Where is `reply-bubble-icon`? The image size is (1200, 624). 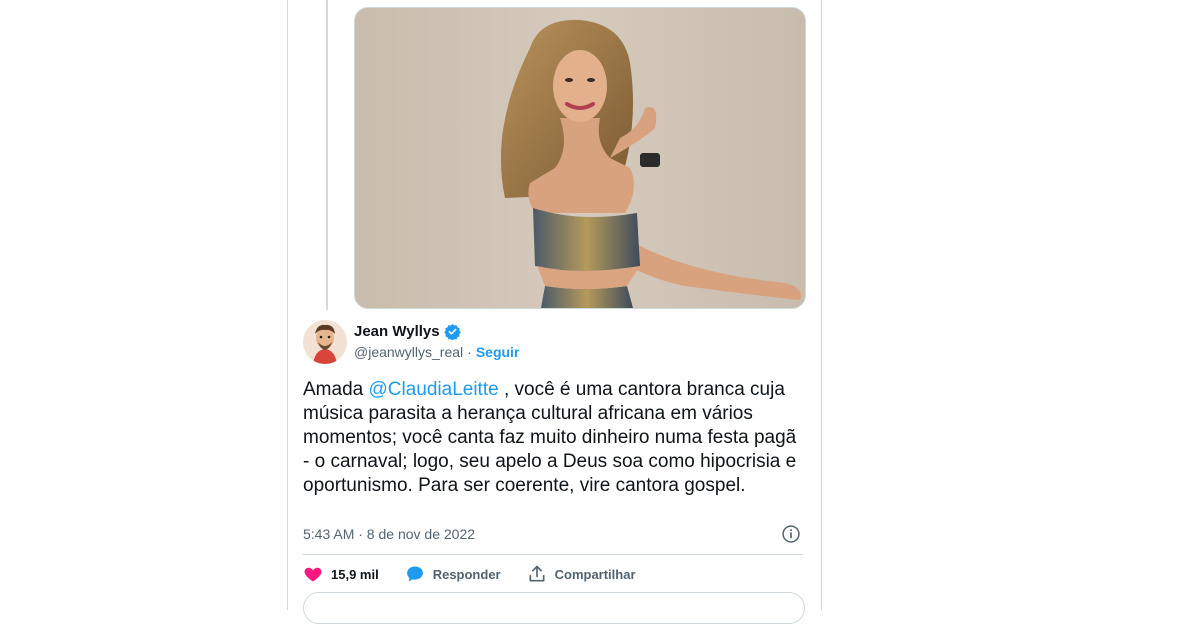
reply-bubble-icon is located at coordinates (414, 574).